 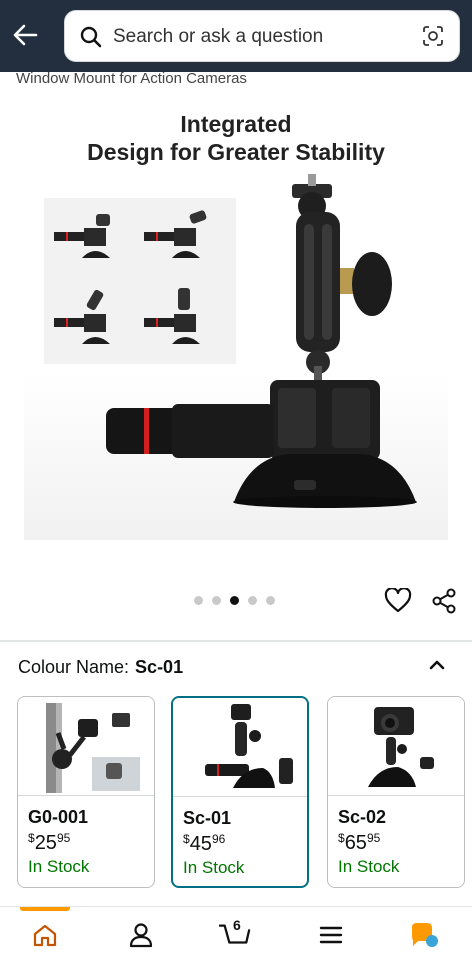 I want to click on option-price: $4596, so click(x=204, y=843).